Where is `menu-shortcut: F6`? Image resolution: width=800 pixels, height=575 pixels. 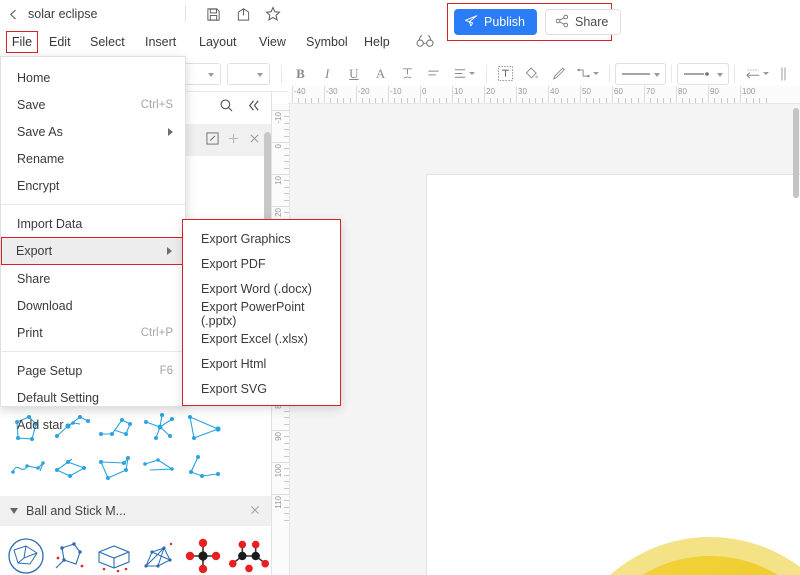
menu-shortcut: F6 is located at coordinates (166, 370).